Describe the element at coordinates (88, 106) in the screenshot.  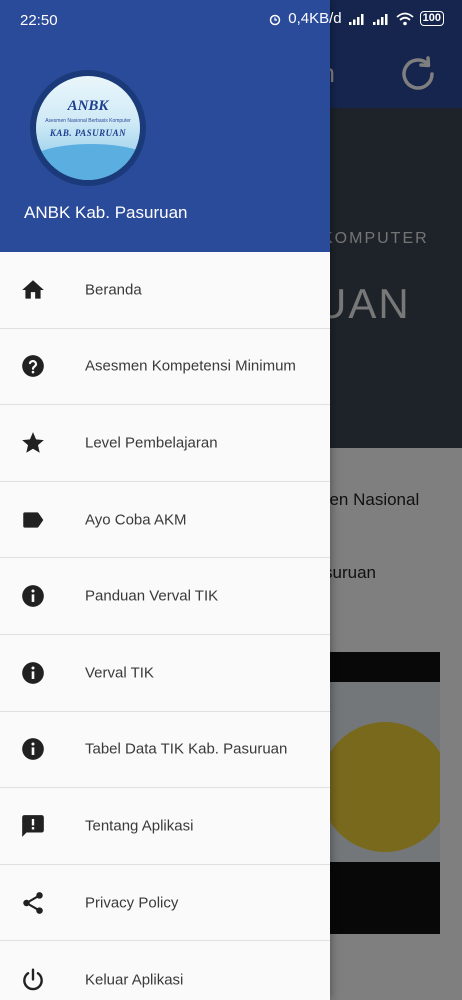
I see `logo-title: ANBK` at that location.